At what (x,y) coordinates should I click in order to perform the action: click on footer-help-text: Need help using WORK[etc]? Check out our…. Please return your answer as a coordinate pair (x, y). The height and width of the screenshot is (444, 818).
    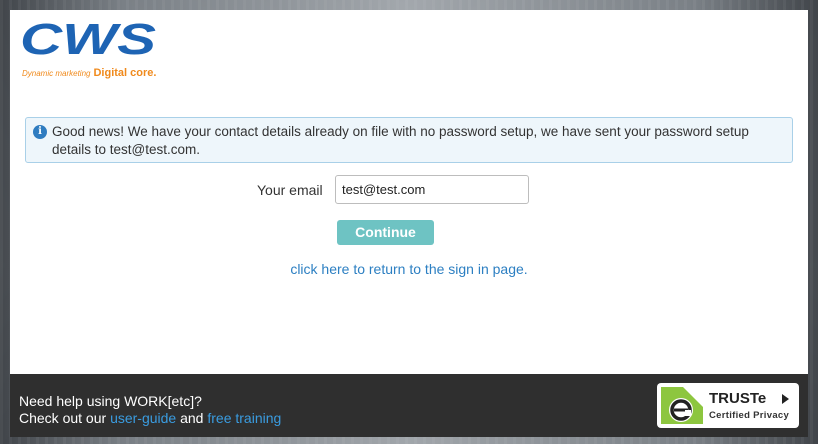
    Looking at the image, I should click on (150, 410).